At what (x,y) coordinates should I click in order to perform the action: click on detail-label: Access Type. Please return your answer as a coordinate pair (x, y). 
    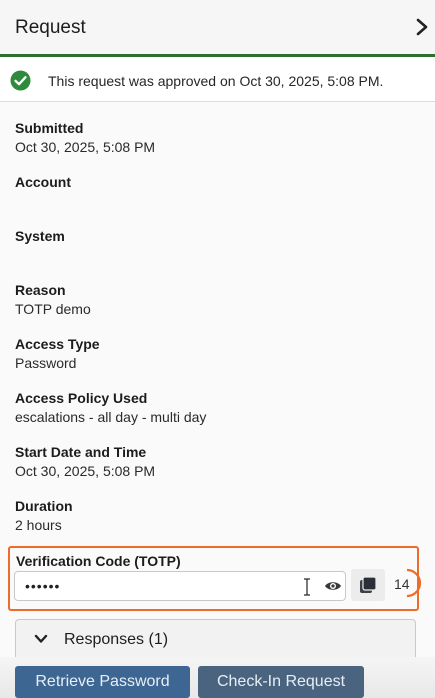
    Looking at the image, I should click on (57, 344).